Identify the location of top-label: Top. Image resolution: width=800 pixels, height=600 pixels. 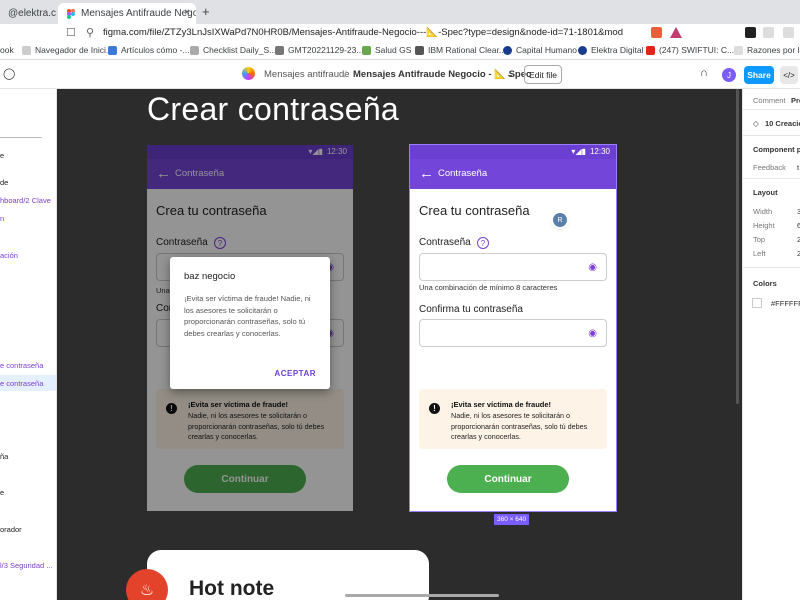
(759, 239).